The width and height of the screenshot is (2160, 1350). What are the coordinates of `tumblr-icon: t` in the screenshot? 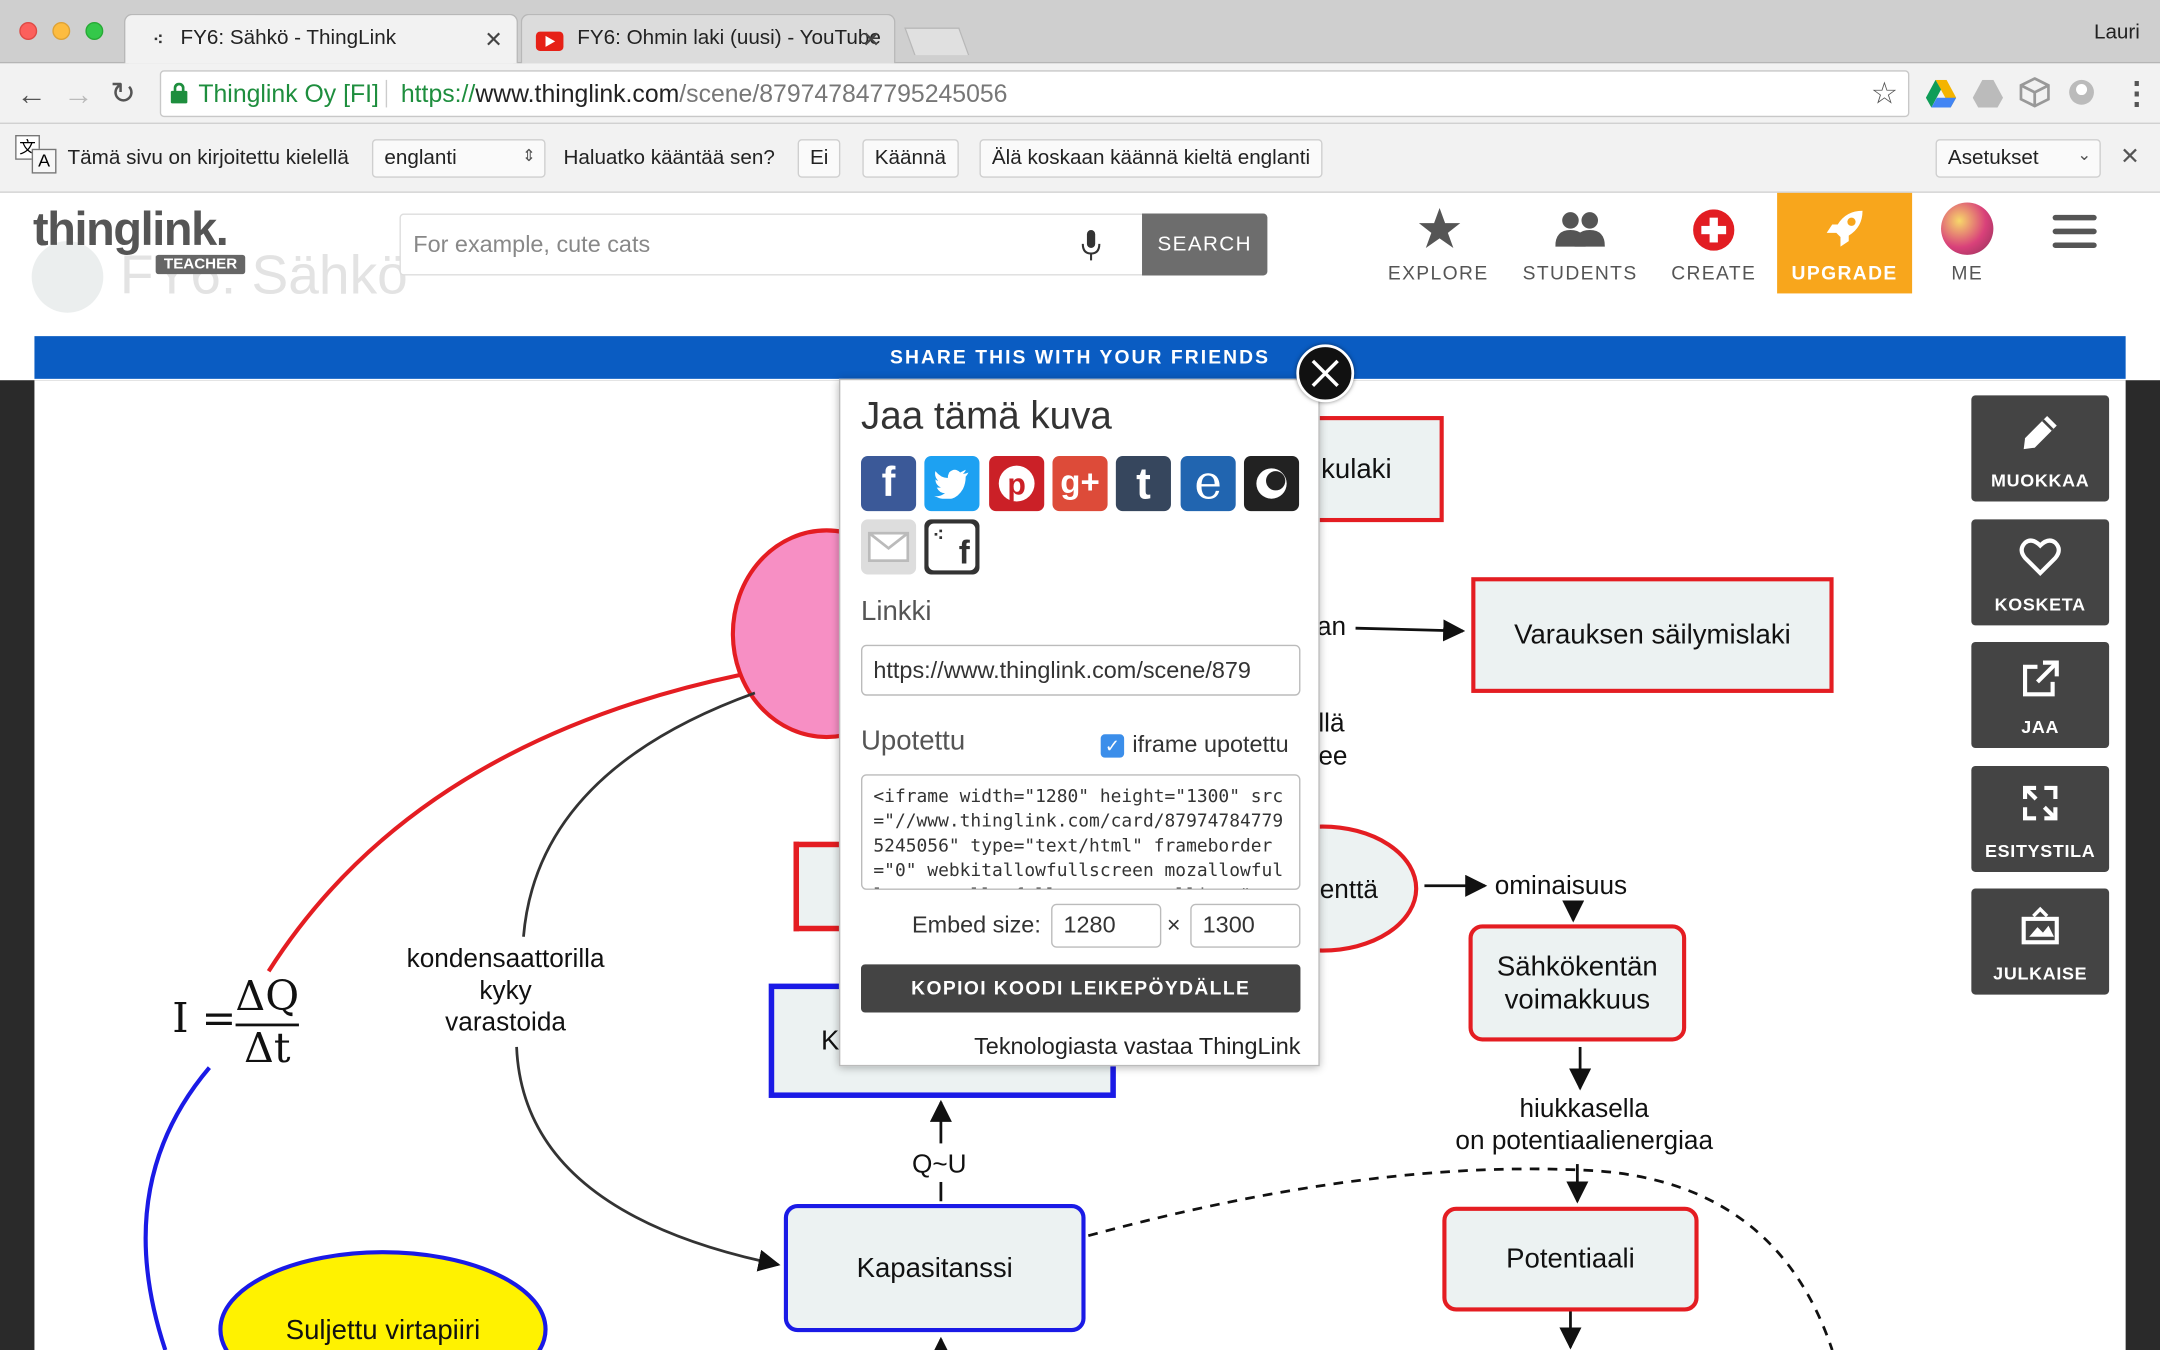 It's located at (1143, 483).